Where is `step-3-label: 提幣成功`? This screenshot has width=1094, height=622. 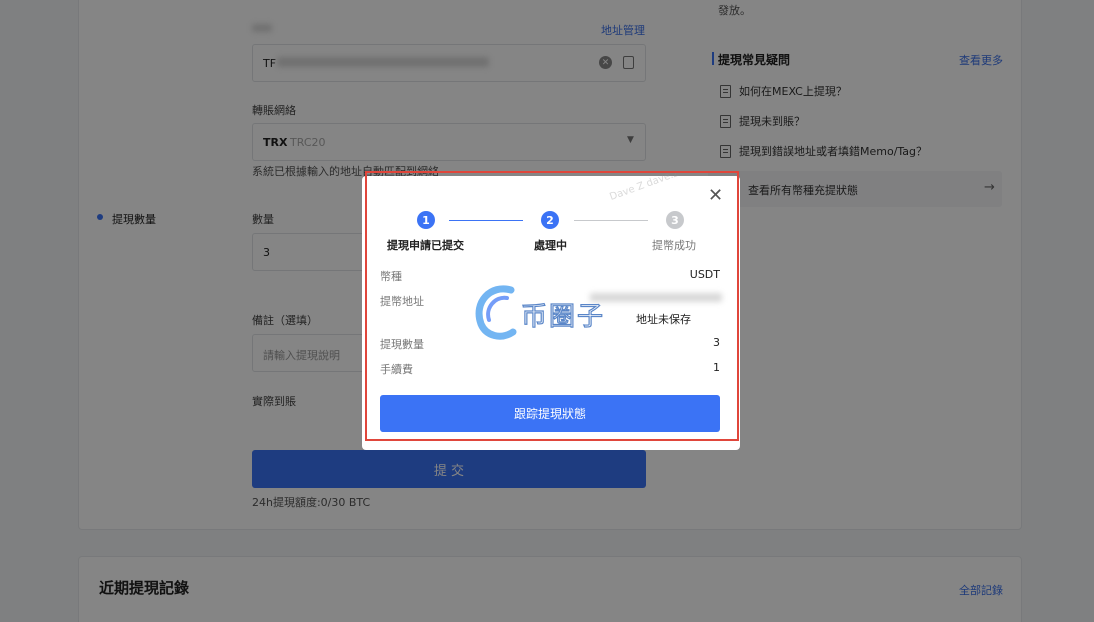
step-3-label: 提幣成功 is located at coordinates (674, 245).